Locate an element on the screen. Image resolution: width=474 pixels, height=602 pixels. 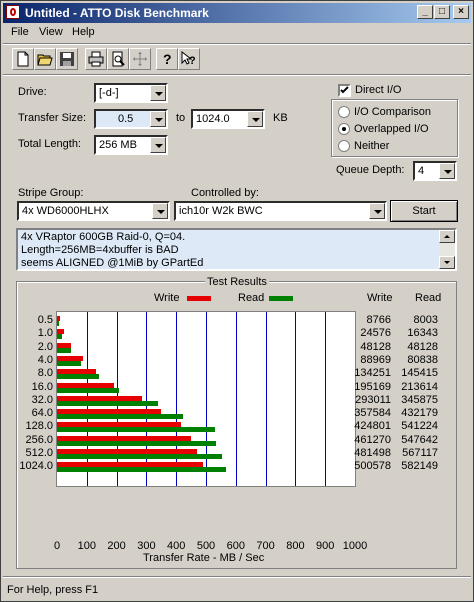
neither-radio is located at coordinates (344, 146).